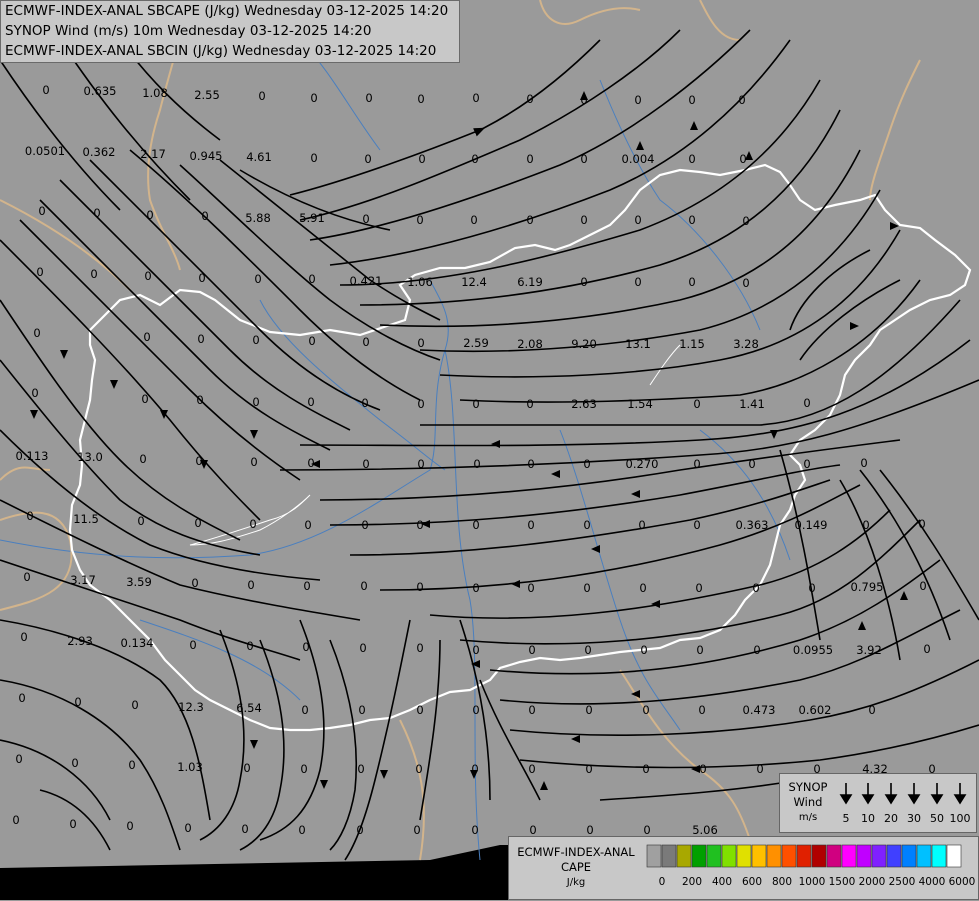 Image resolution: width=979 pixels, height=901 pixels. What do you see at coordinates (153, 154) in the screenshot?
I see `cape-value-label: 2.17` at bounding box center [153, 154].